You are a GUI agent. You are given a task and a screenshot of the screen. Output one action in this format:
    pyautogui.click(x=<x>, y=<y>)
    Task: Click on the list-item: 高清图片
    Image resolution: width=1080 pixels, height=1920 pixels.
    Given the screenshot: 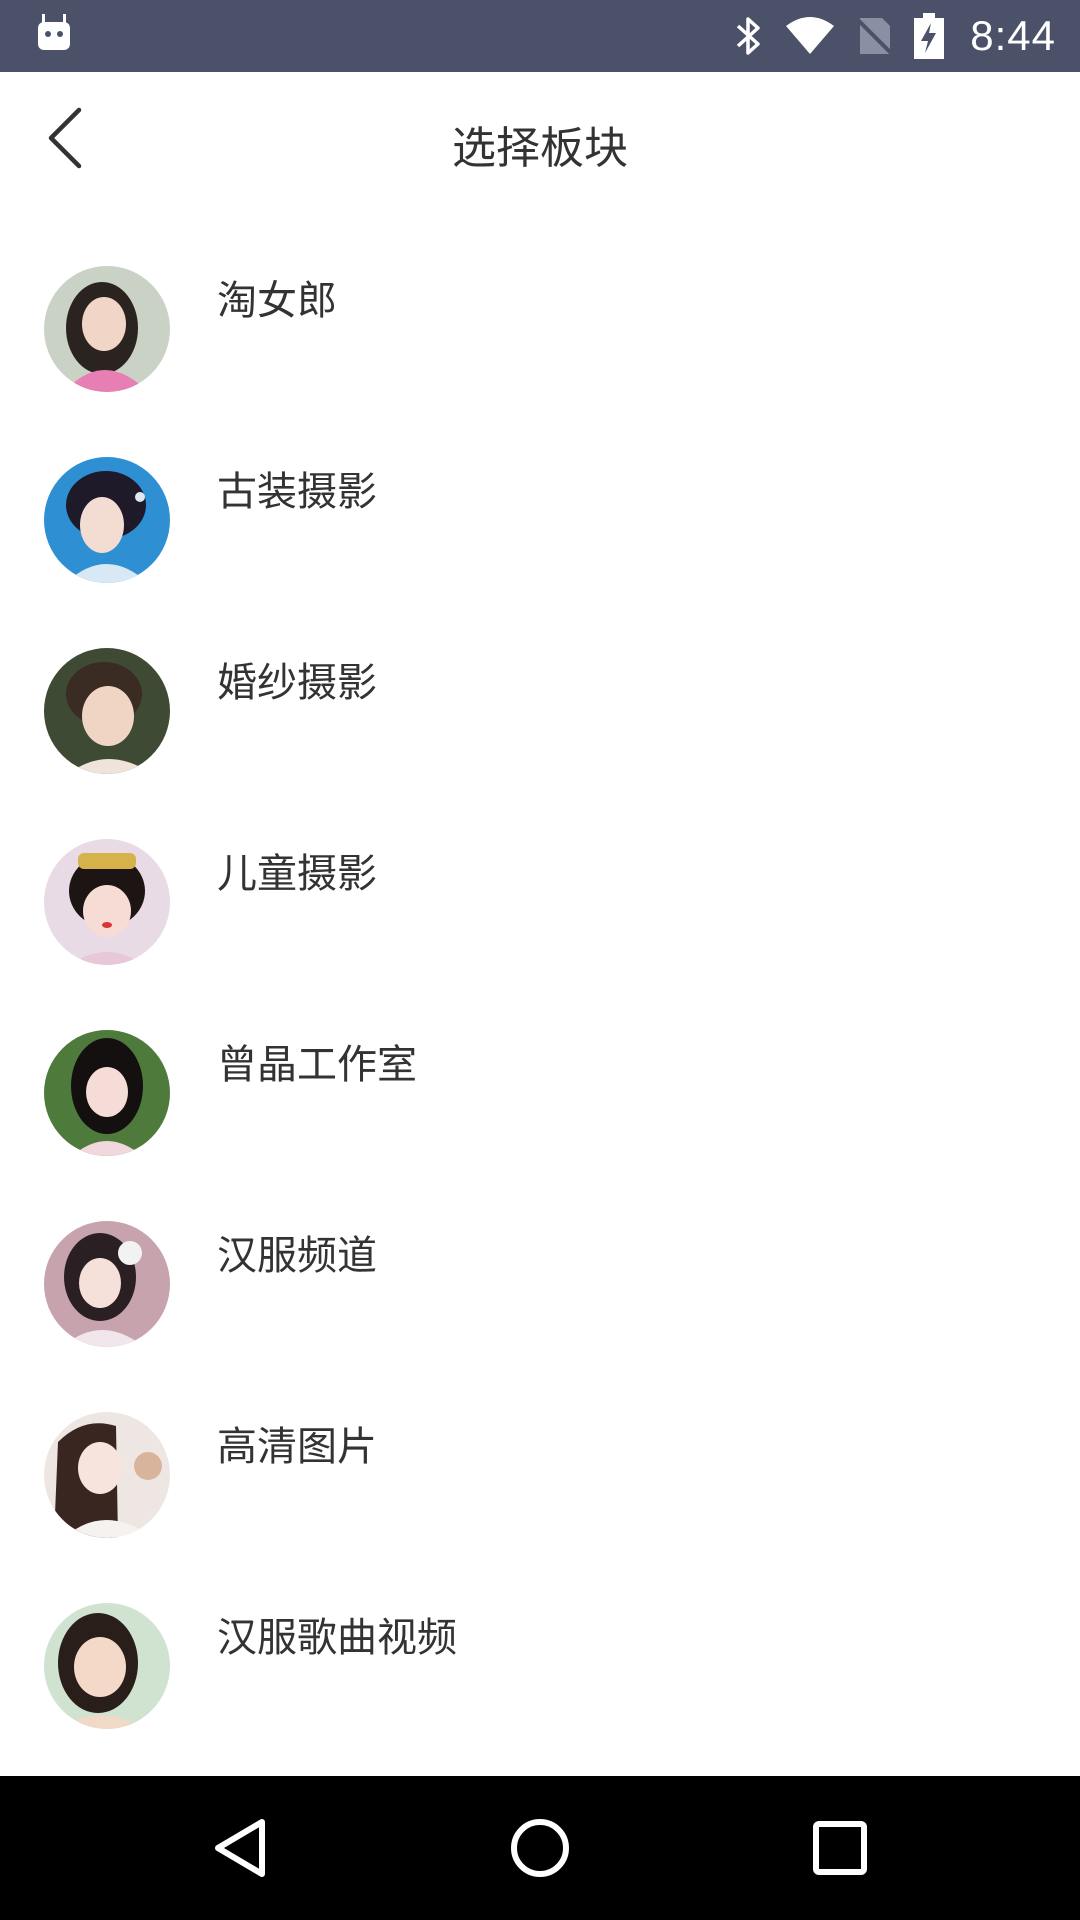 What is the action you would take?
    pyautogui.click(x=540, y=1487)
    